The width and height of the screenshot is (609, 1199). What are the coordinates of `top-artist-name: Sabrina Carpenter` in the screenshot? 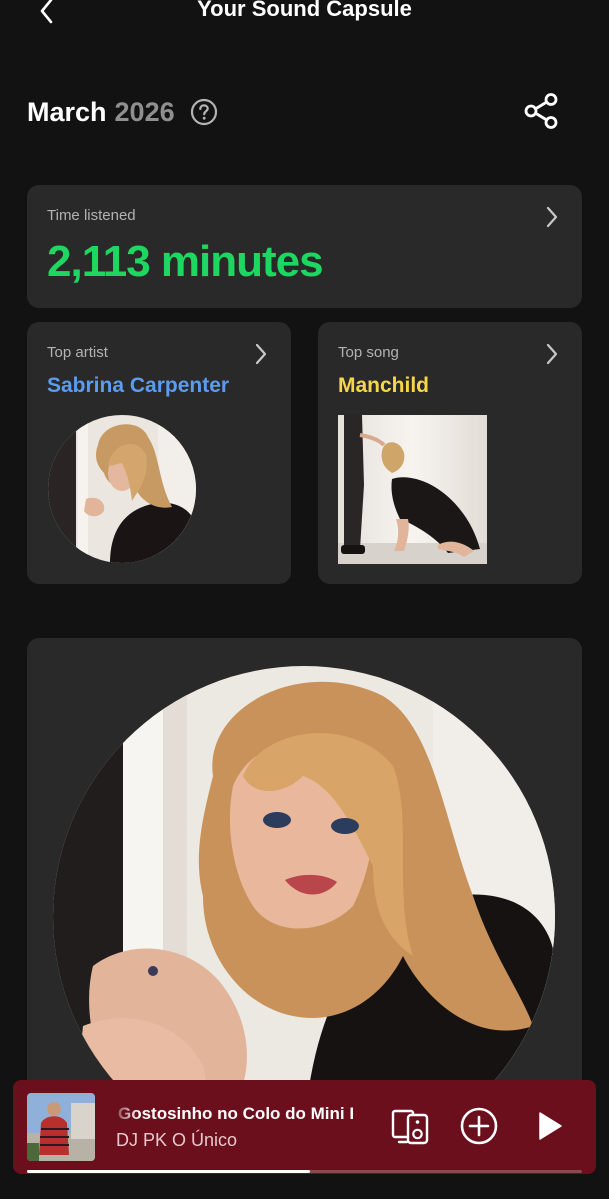 It's located at (138, 385).